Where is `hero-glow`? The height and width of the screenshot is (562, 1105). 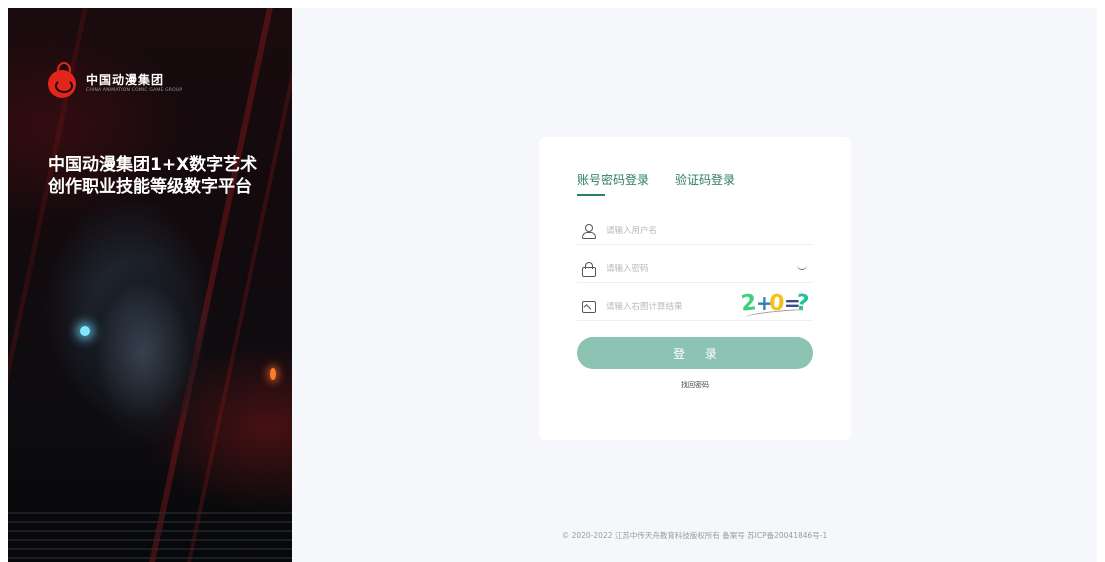 hero-glow is located at coordinates (85, 331).